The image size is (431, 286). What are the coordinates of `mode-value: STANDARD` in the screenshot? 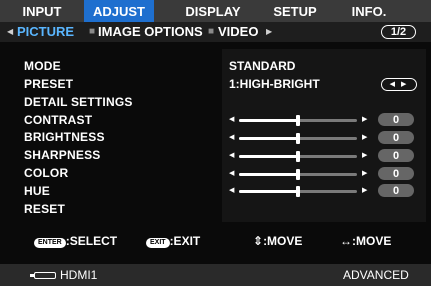 It's located at (262, 66).